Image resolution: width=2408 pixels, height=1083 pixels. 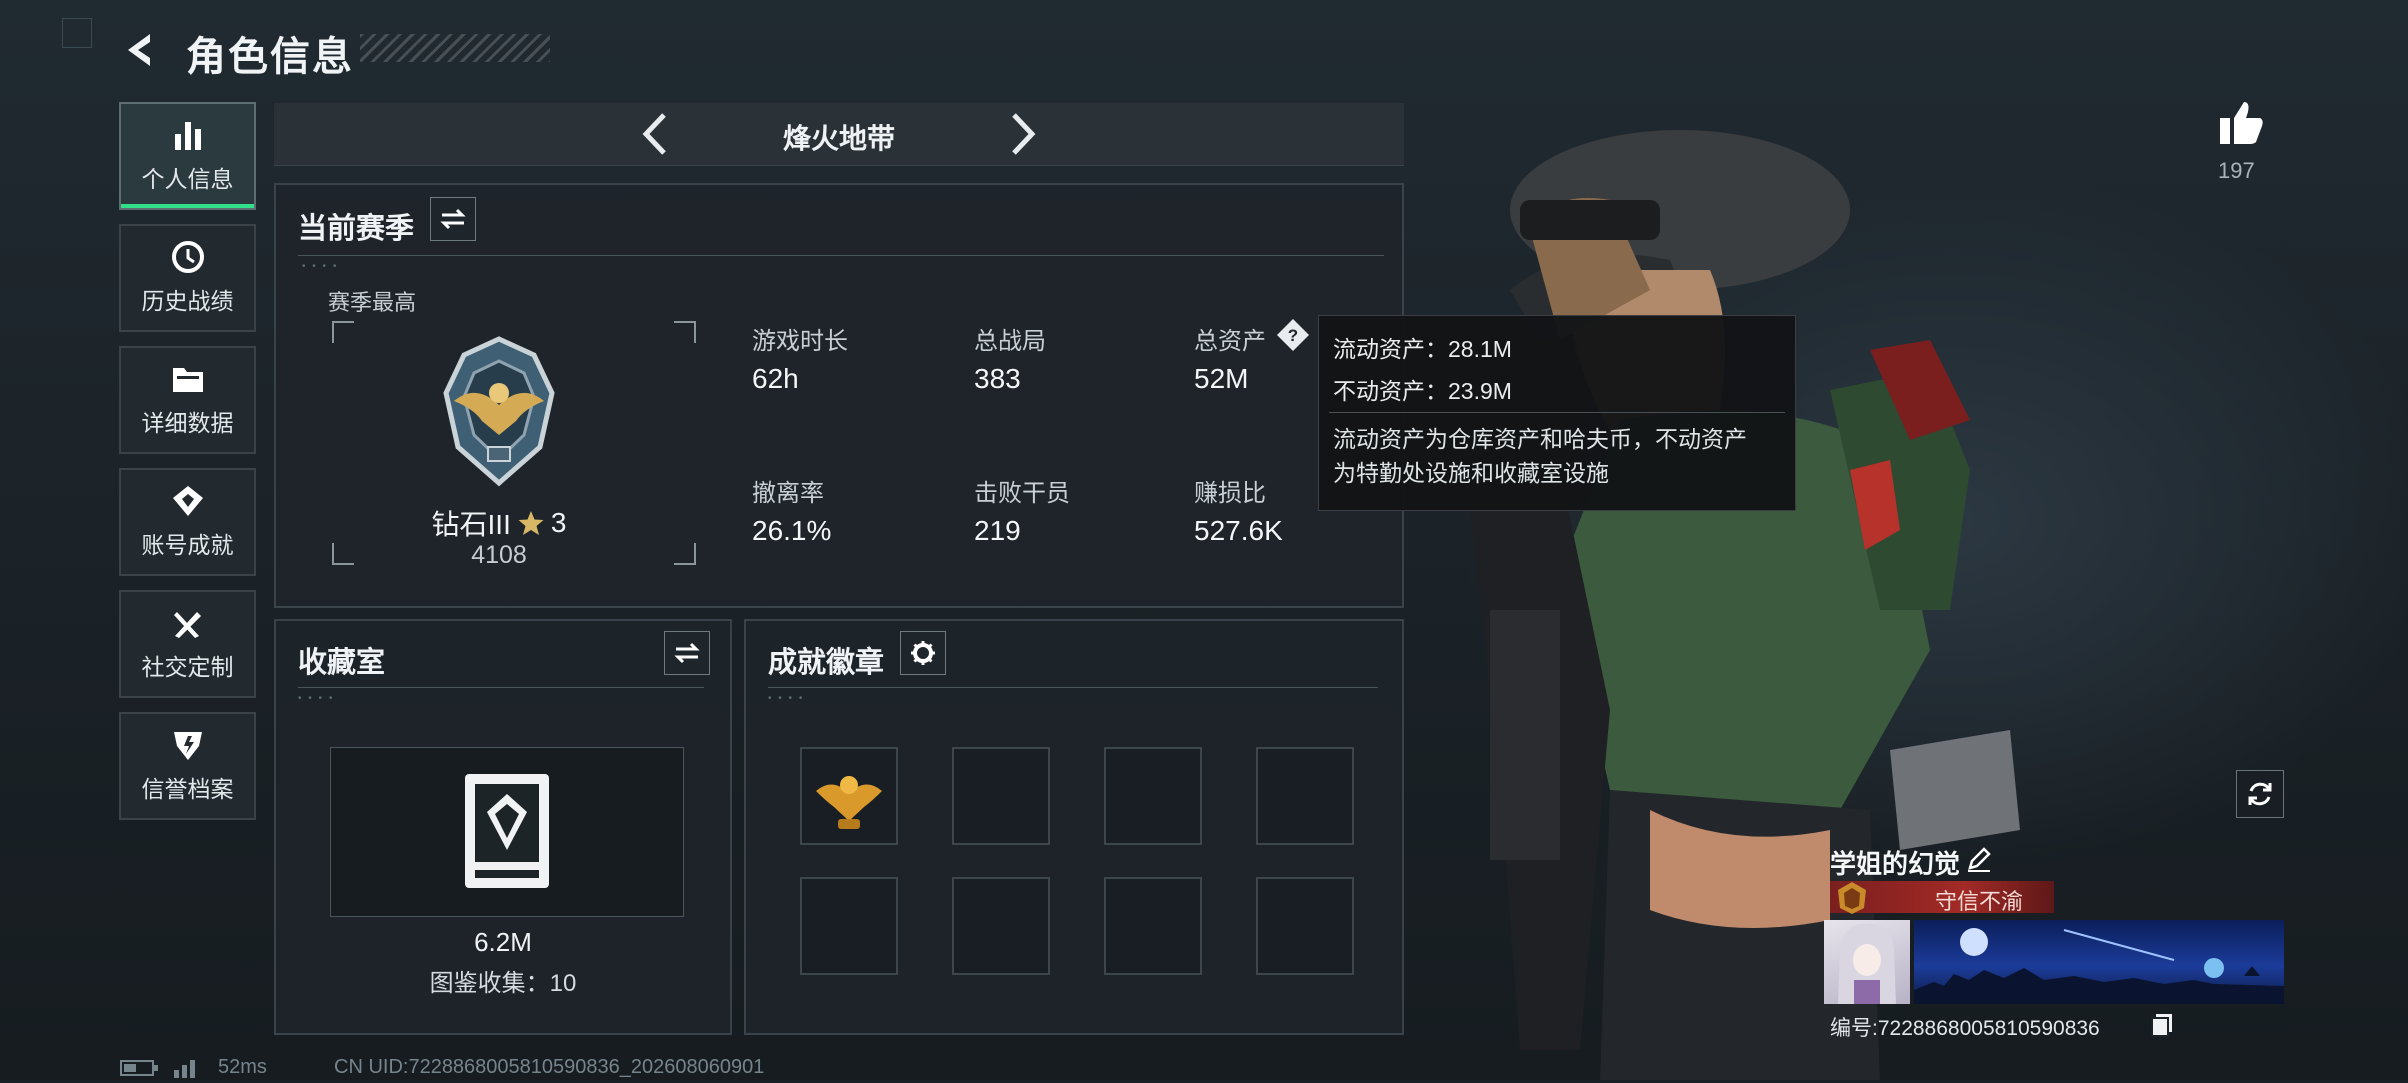 What do you see at coordinates (997, 378) in the screenshot?
I see `stat-value: 383` at bounding box center [997, 378].